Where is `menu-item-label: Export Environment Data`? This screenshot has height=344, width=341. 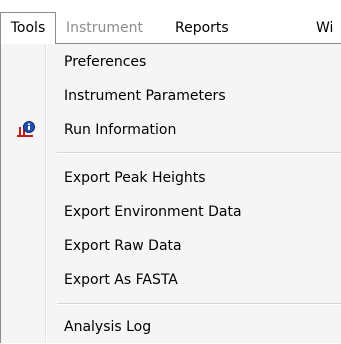 menu-item-label: Export Environment Data is located at coordinates (153, 212).